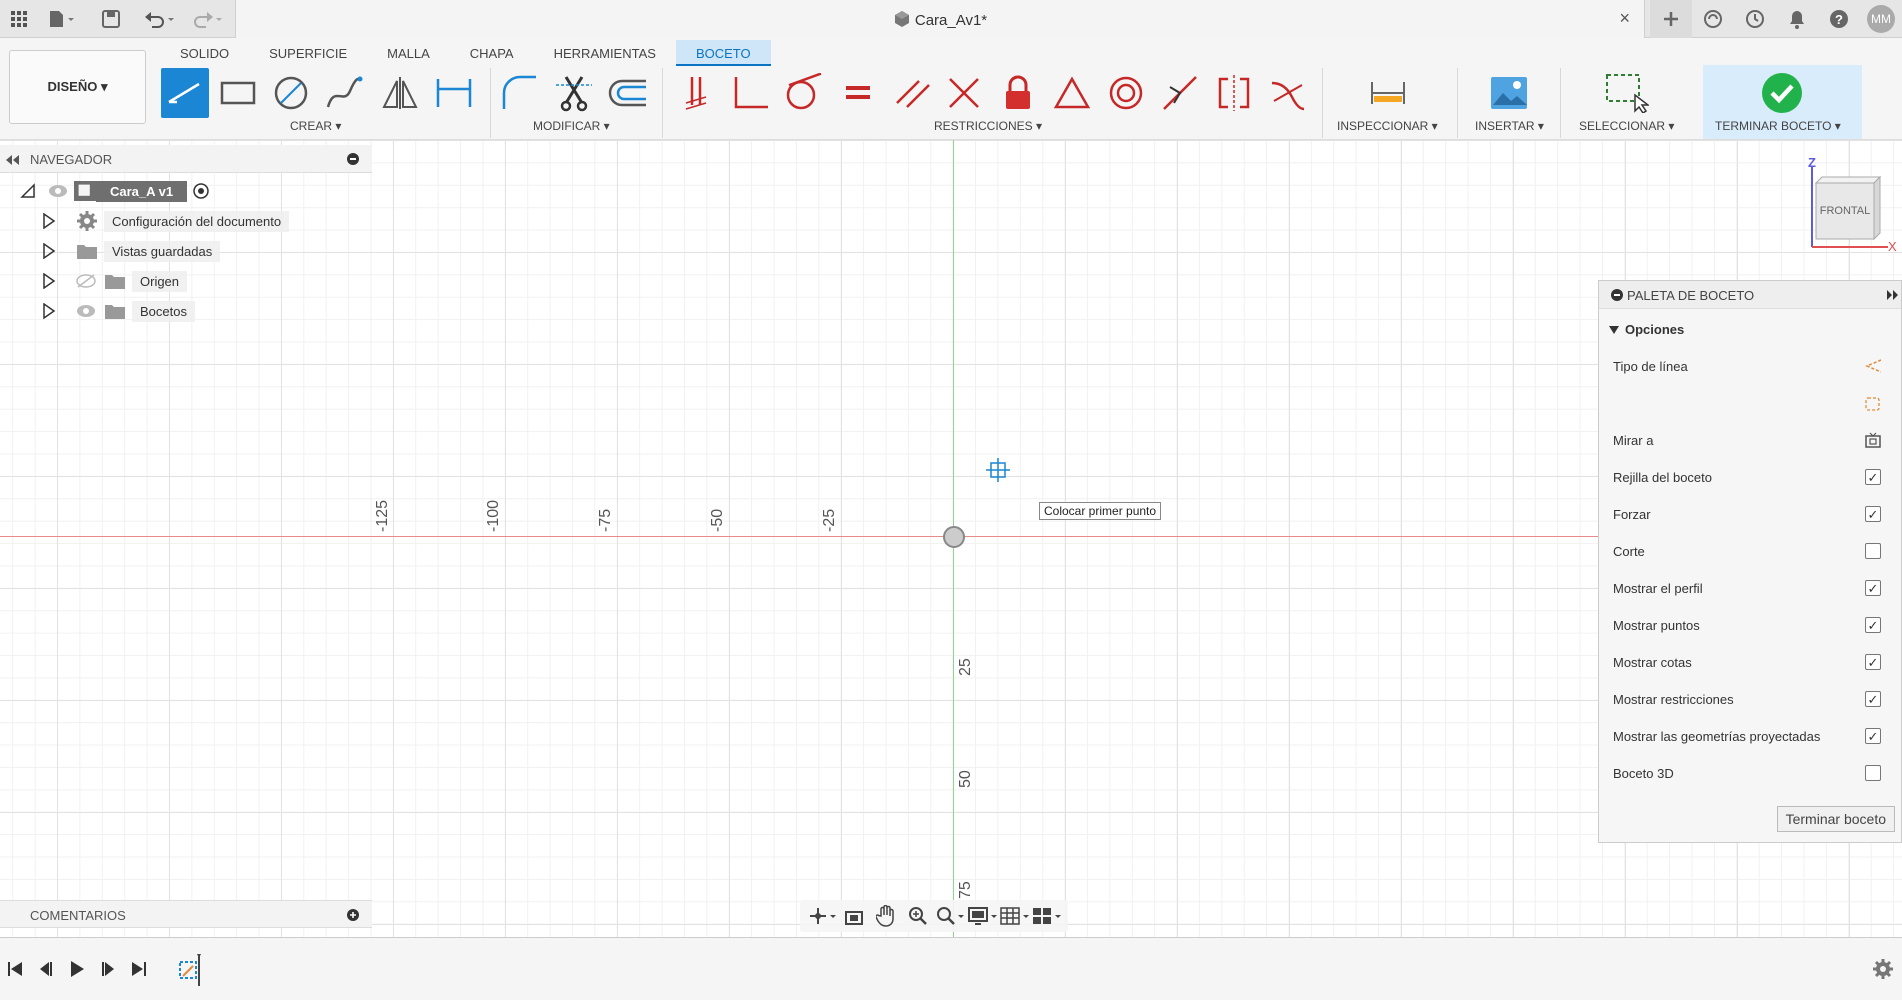 This screenshot has width=1902, height=1000. What do you see at coordinates (1234, 93) in the screenshot?
I see `symmetry-constraint-icon` at bounding box center [1234, 93].